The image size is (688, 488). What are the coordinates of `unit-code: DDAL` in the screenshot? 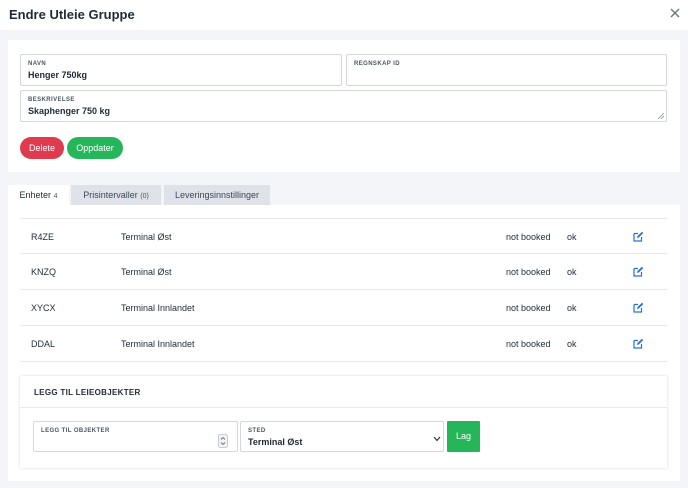 It's located at (43, 344).